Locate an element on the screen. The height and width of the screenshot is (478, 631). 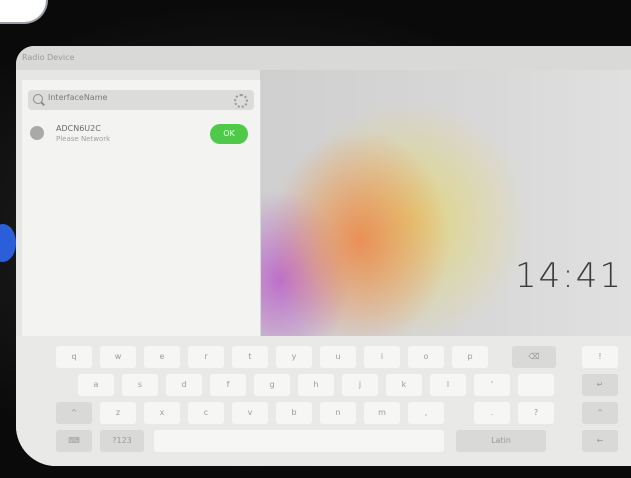
search-input: InterfaceName is located at coordinates (77, 97).